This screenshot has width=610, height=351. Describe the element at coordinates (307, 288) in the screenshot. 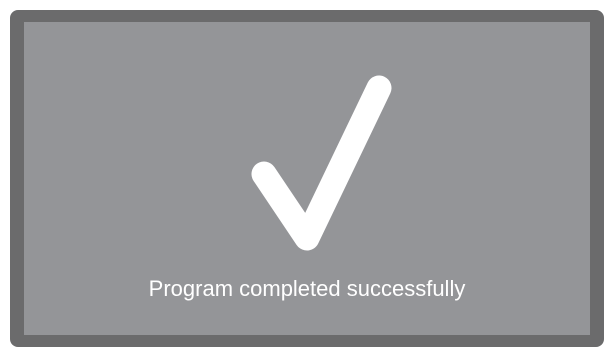

I see `status-message: Program completed successfully` at that location.